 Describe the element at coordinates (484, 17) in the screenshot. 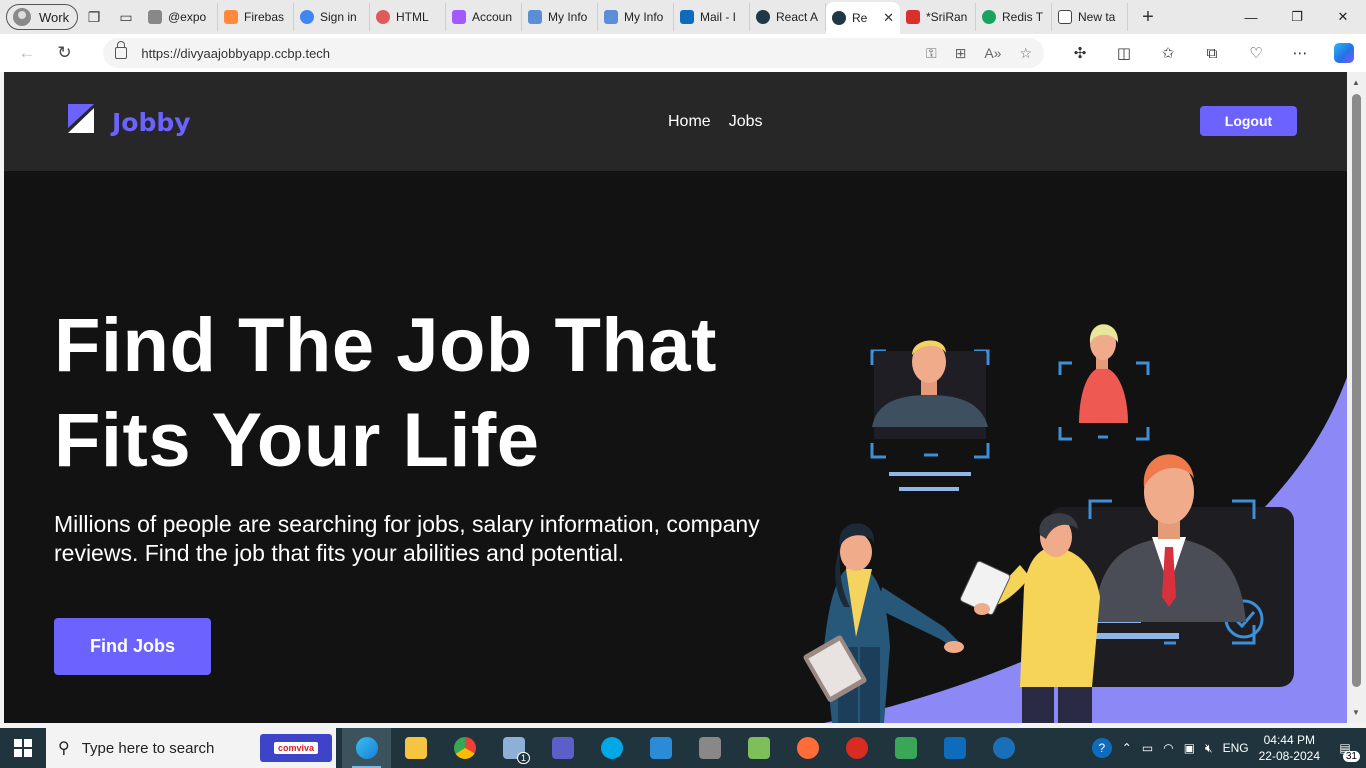

I see `browser-tab: Accoun` at that location.